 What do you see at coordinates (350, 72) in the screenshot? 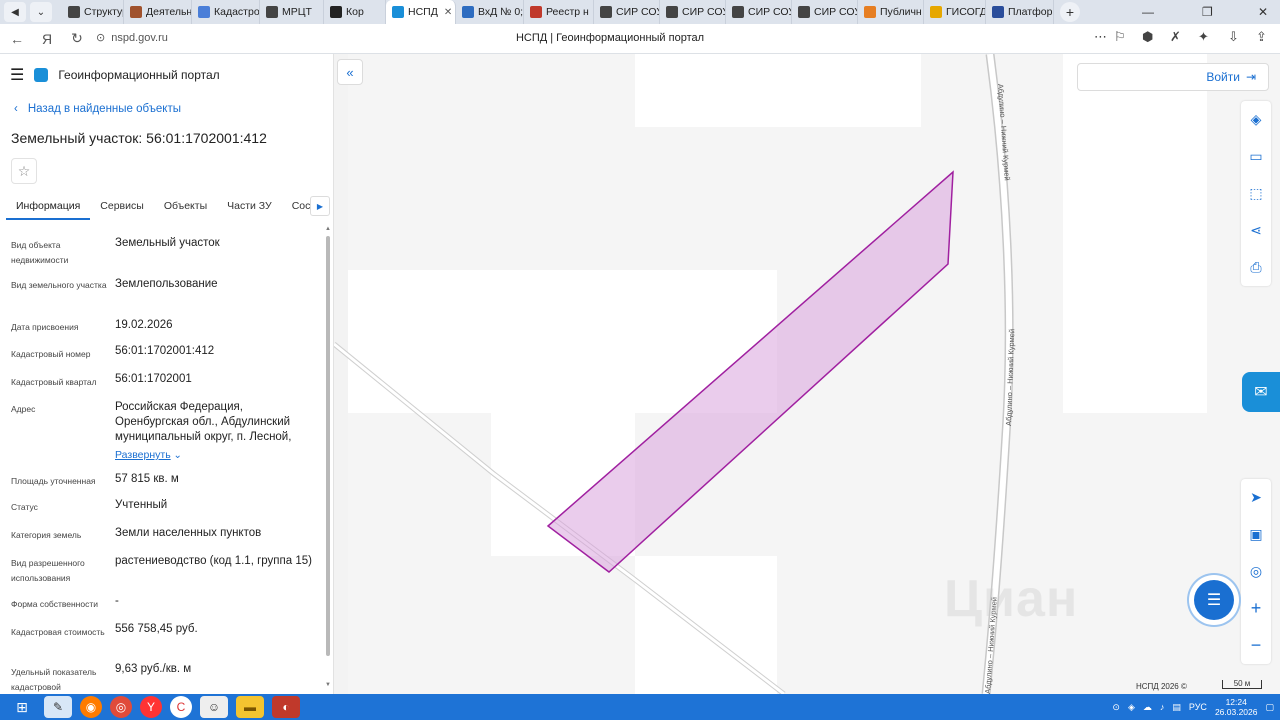
I see `collapse-panel-button: «` at bounding box center [350, 72].